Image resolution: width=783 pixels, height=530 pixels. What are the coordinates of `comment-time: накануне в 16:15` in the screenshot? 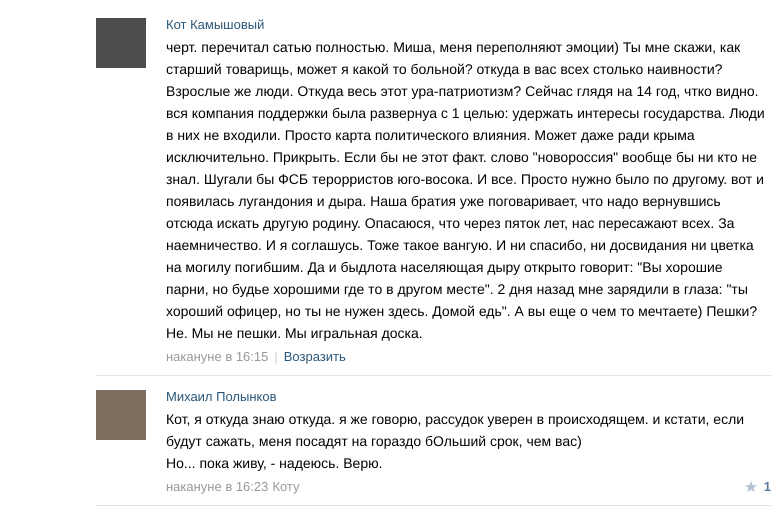 It's located at (217, 357).